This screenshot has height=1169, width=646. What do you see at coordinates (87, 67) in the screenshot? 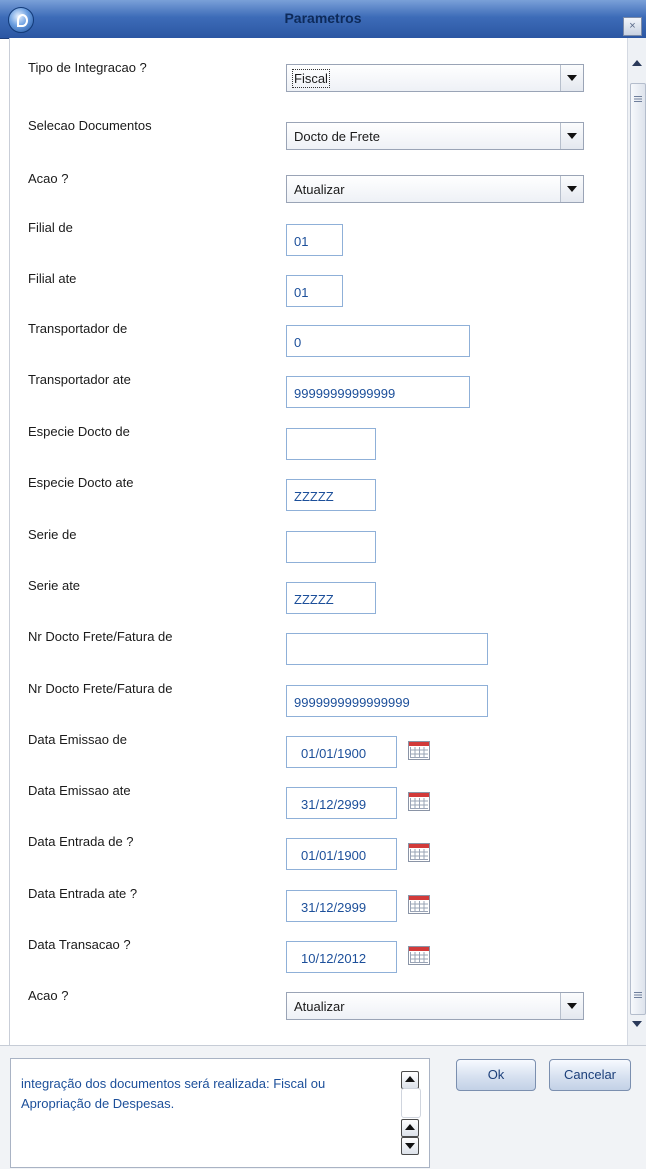
I see `param-label: Tipo de Integracao ?` at bounding box center [87, 67].